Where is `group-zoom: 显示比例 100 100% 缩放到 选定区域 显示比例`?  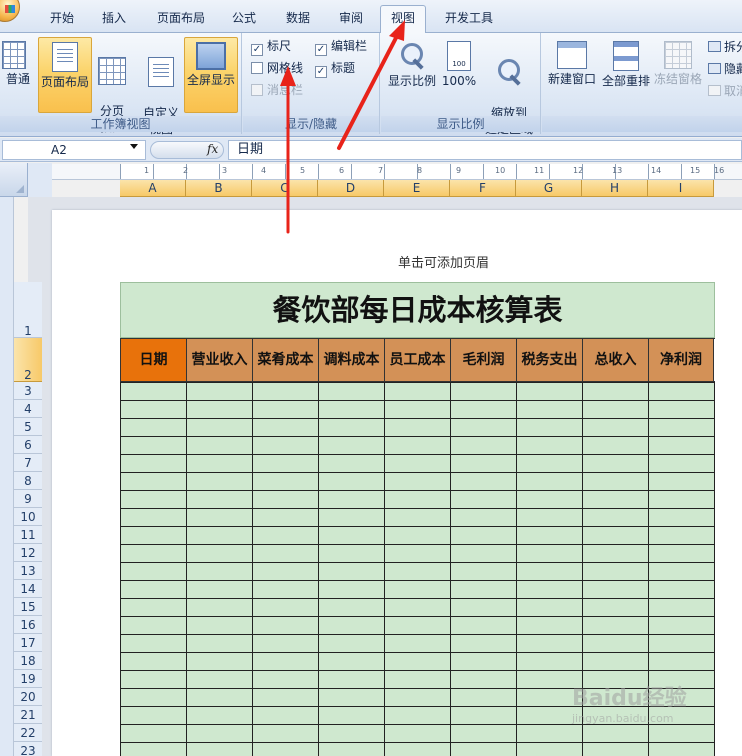 group-zoom: 显示比例 100 100% 缩放到 选定区域 显示比例 is located at coordinates (461, 84).